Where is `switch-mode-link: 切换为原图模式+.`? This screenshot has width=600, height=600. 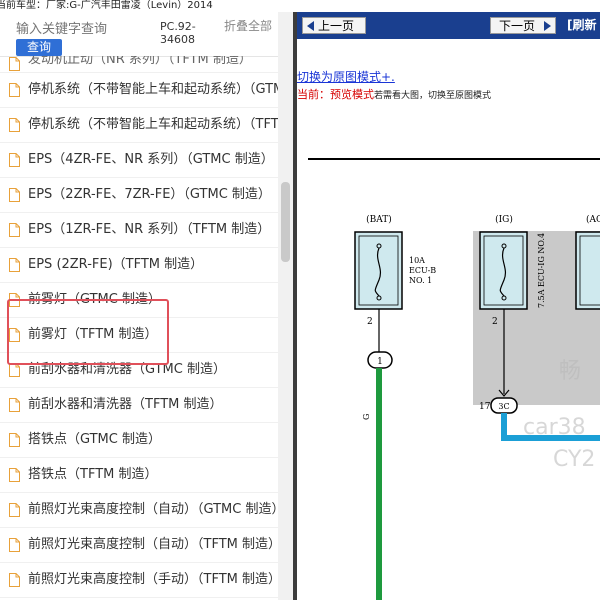
switch-mode-link: 切换为原图模式+. is located at coordinates (346, 76).